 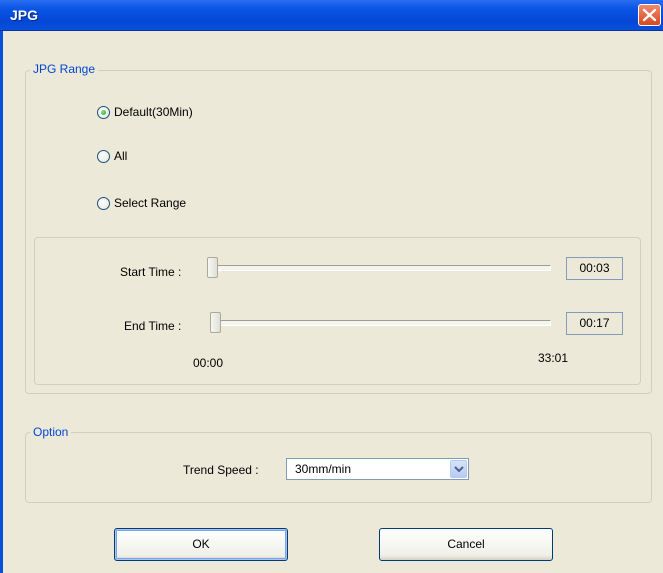 What do you see at coordinates (112, 156) in the screenshot?
I see `radio-all: All` at bounding box center [112, 156].